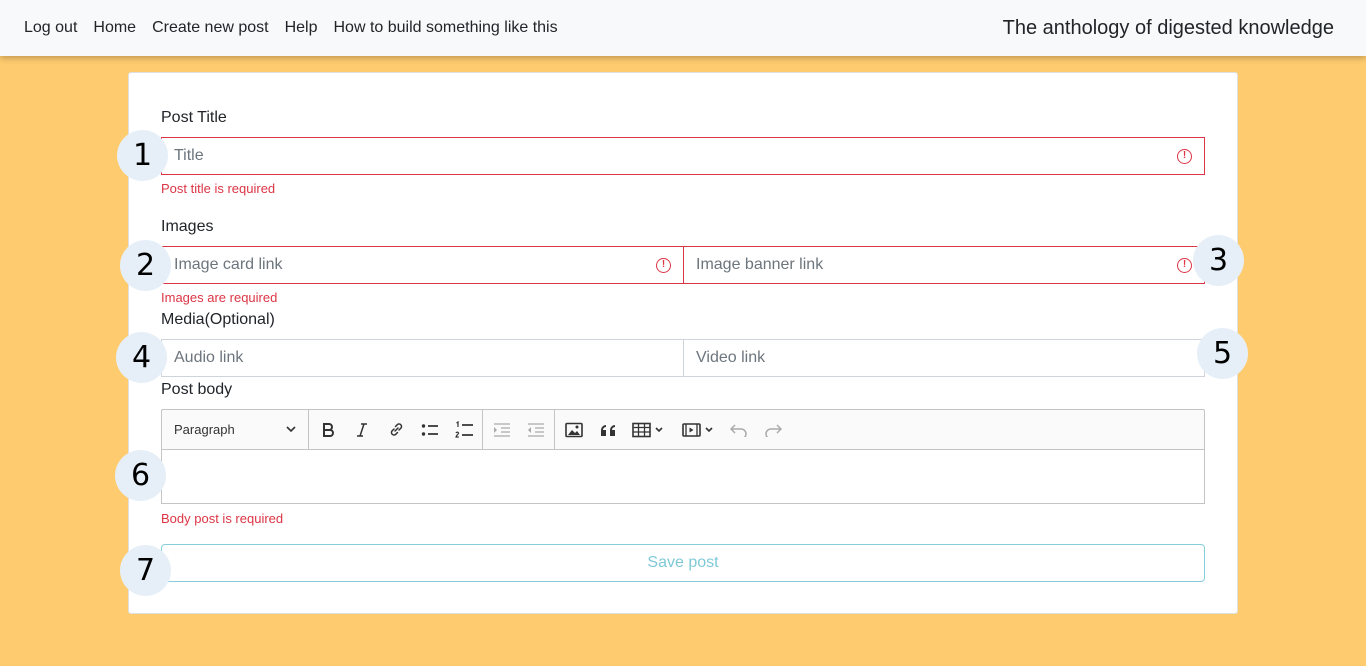  Describe the element at coordinates (362, 429) in the screenshot. I see `italic-icon` at that location.